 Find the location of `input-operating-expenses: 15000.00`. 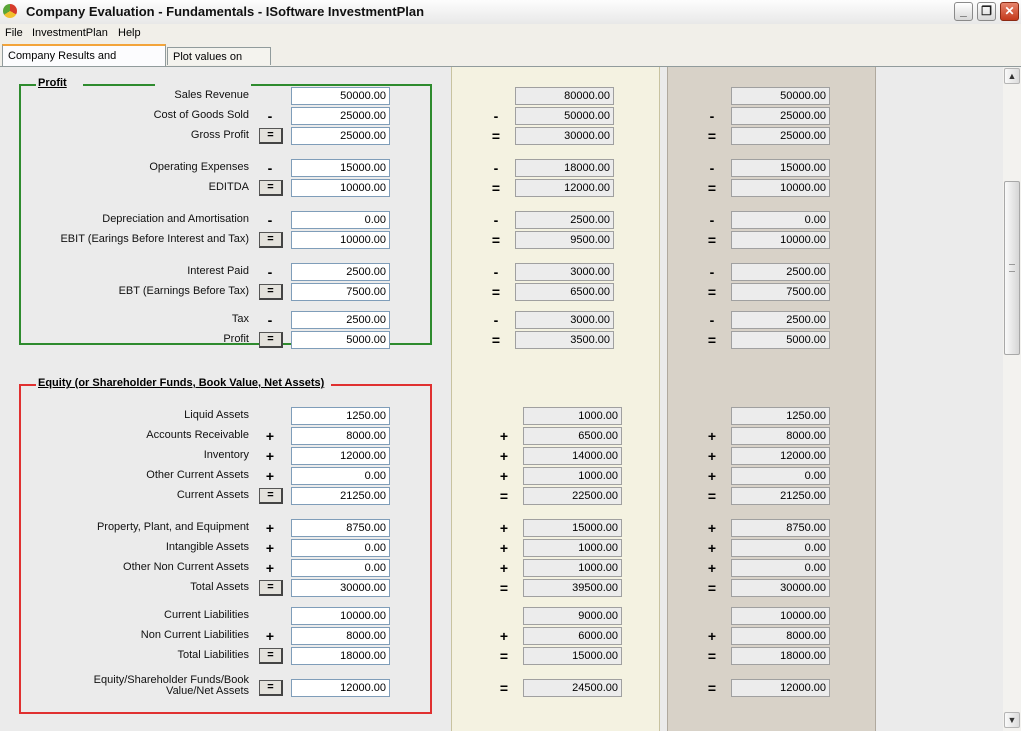

input-operating-expenses: 15000.00 is located at coordinates (340, 168).